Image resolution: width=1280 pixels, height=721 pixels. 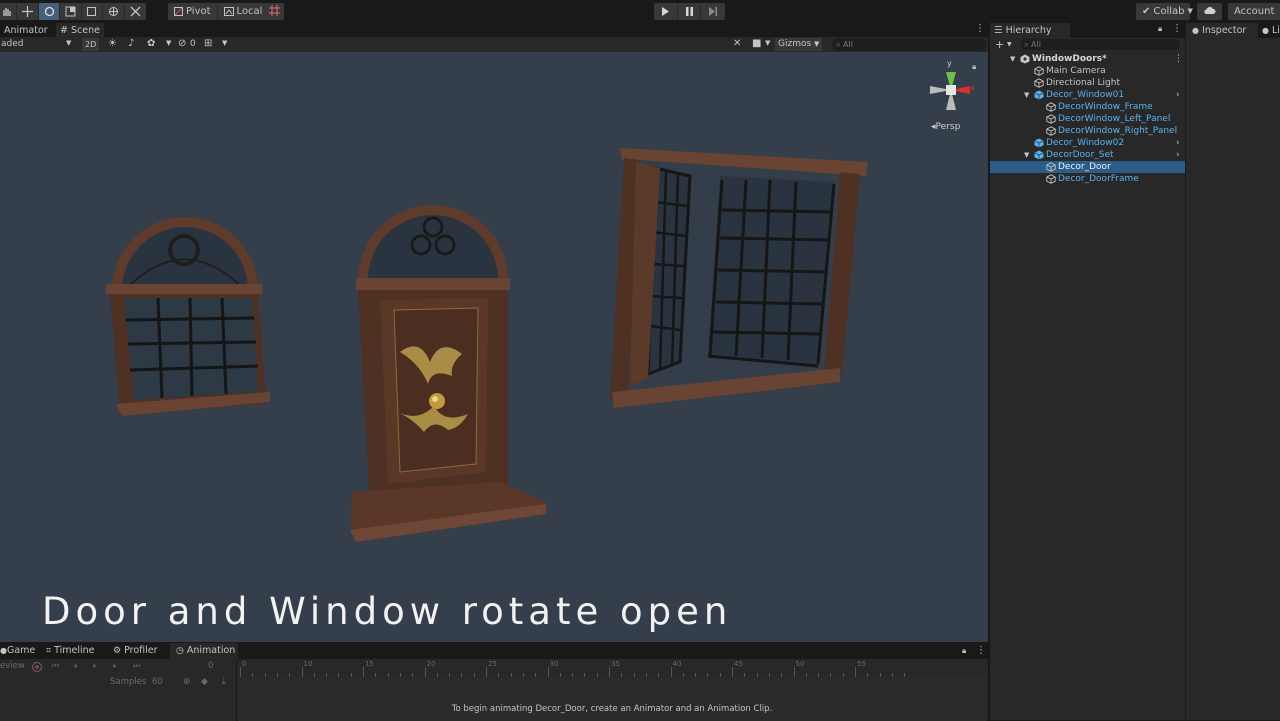 I want to click on profiler-icon: ⚙, so click(x=117, y=651).